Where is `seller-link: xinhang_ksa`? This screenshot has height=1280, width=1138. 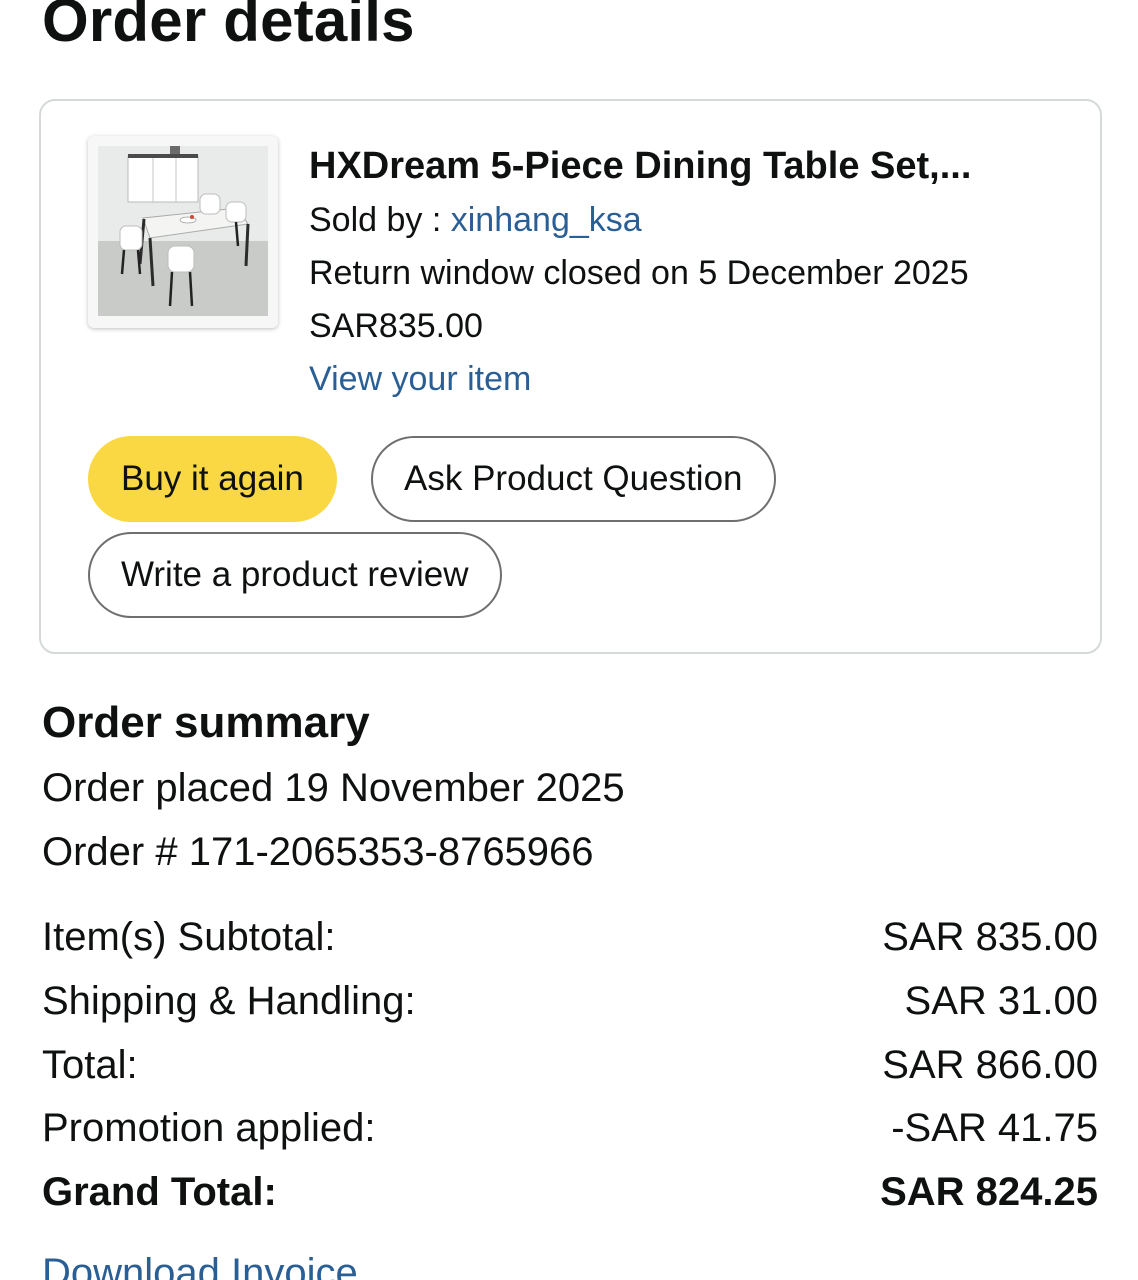 seller-link: xinhang_ksa is located at coordinates (546, 220).